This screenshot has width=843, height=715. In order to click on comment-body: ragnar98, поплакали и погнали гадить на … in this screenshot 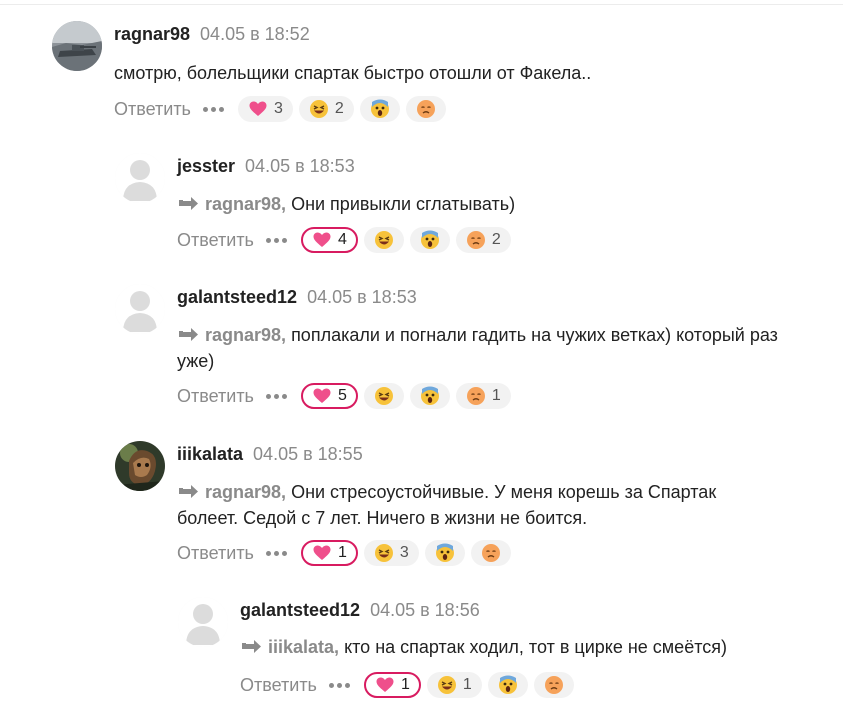, I will do `click(487, 348)`.